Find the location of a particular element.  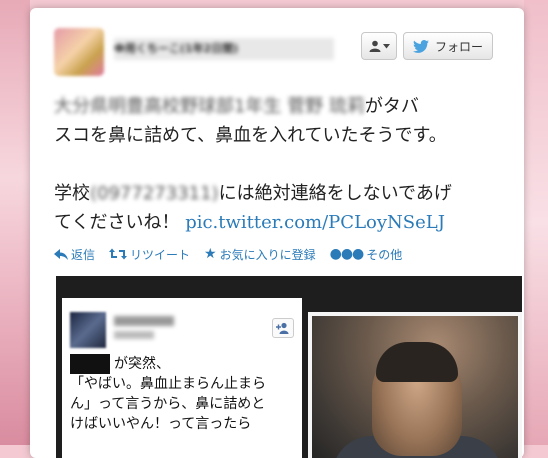

retweet-action: リツイート is located at coordinates (149, 254).